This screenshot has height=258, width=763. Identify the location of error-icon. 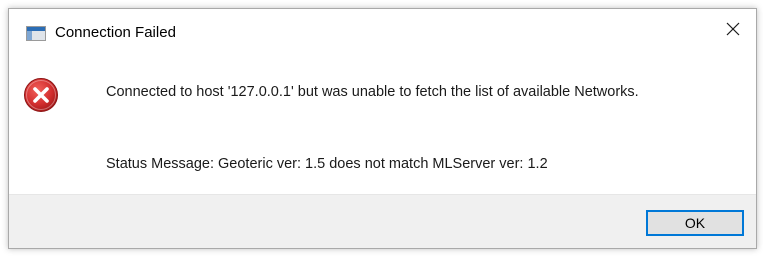
(41, 95).